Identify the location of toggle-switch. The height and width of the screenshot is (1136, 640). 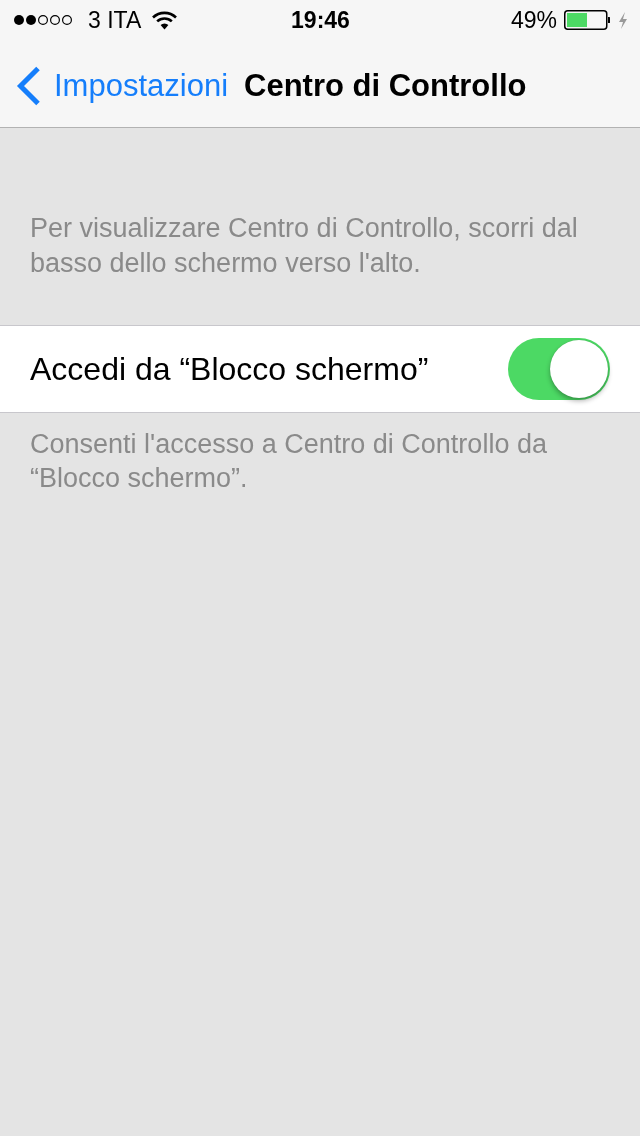
(559, 369).